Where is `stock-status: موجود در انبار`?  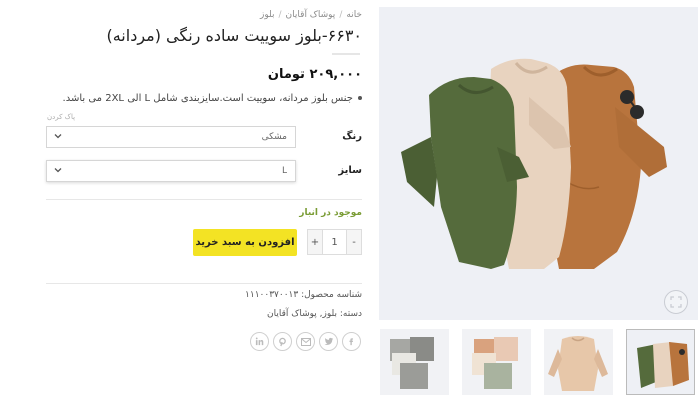
stock-status: موجود در انبار is located at coordinates (330, 213).